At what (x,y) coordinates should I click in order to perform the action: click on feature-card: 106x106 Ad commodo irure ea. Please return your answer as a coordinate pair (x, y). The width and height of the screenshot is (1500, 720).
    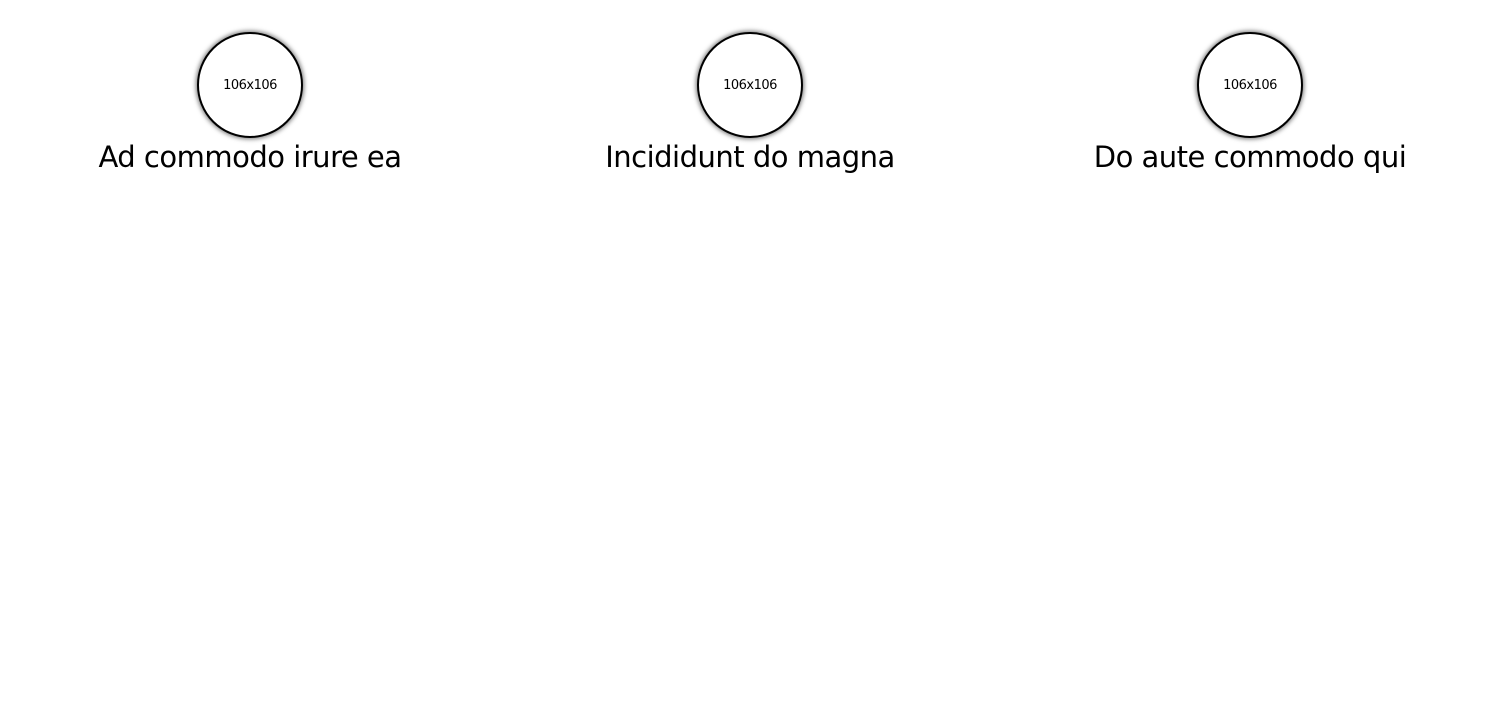
    Looking at the image, I should click on (250, 103).